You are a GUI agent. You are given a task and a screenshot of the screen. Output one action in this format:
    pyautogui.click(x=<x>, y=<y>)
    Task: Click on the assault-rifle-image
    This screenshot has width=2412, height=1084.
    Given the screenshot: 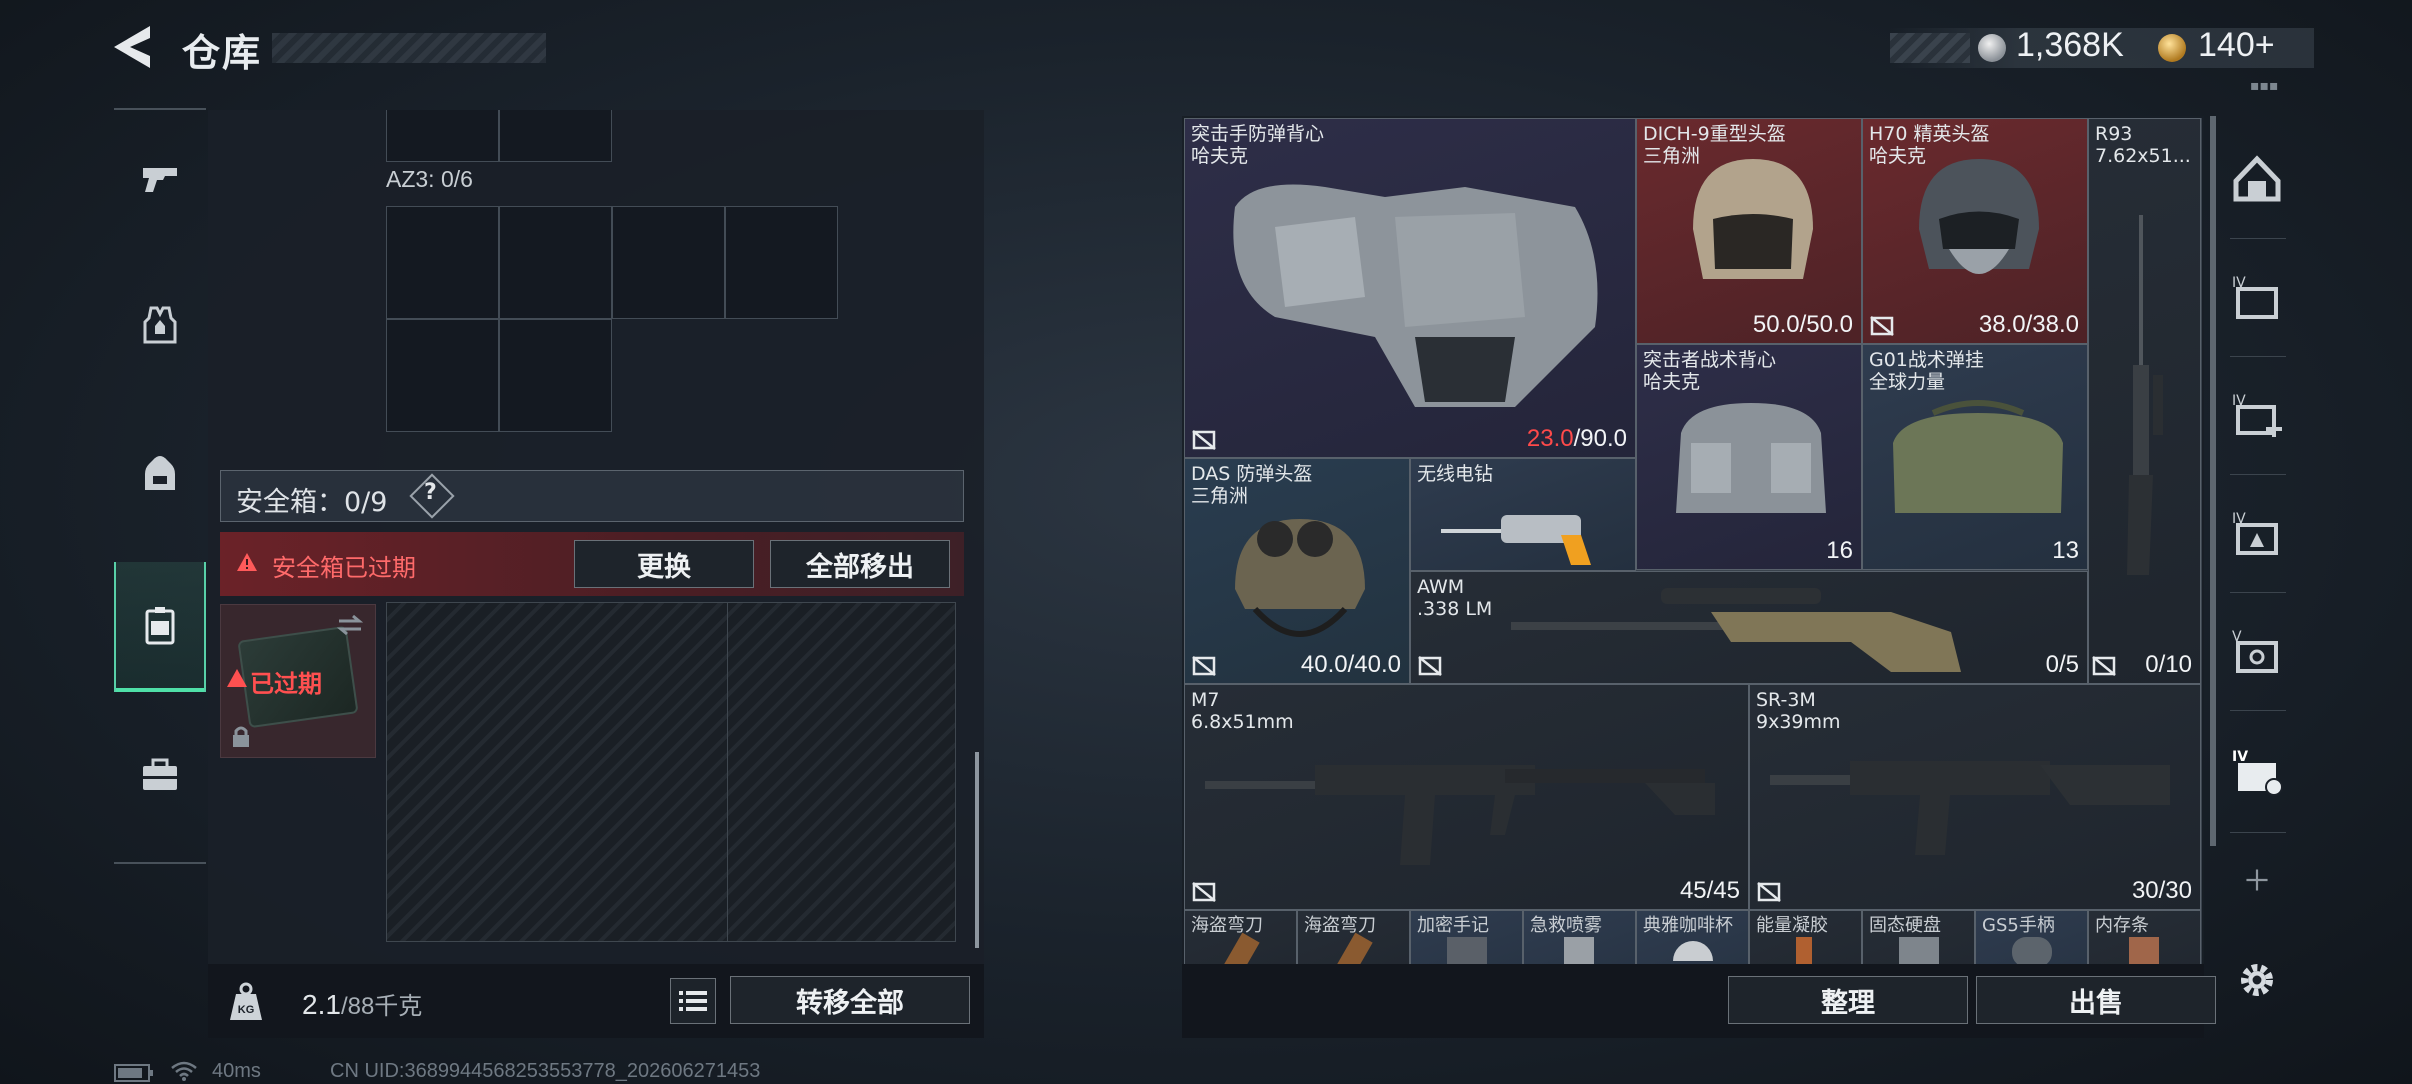 What is the action you would take?
    pyautogui.click(x=1460, y=815)
    